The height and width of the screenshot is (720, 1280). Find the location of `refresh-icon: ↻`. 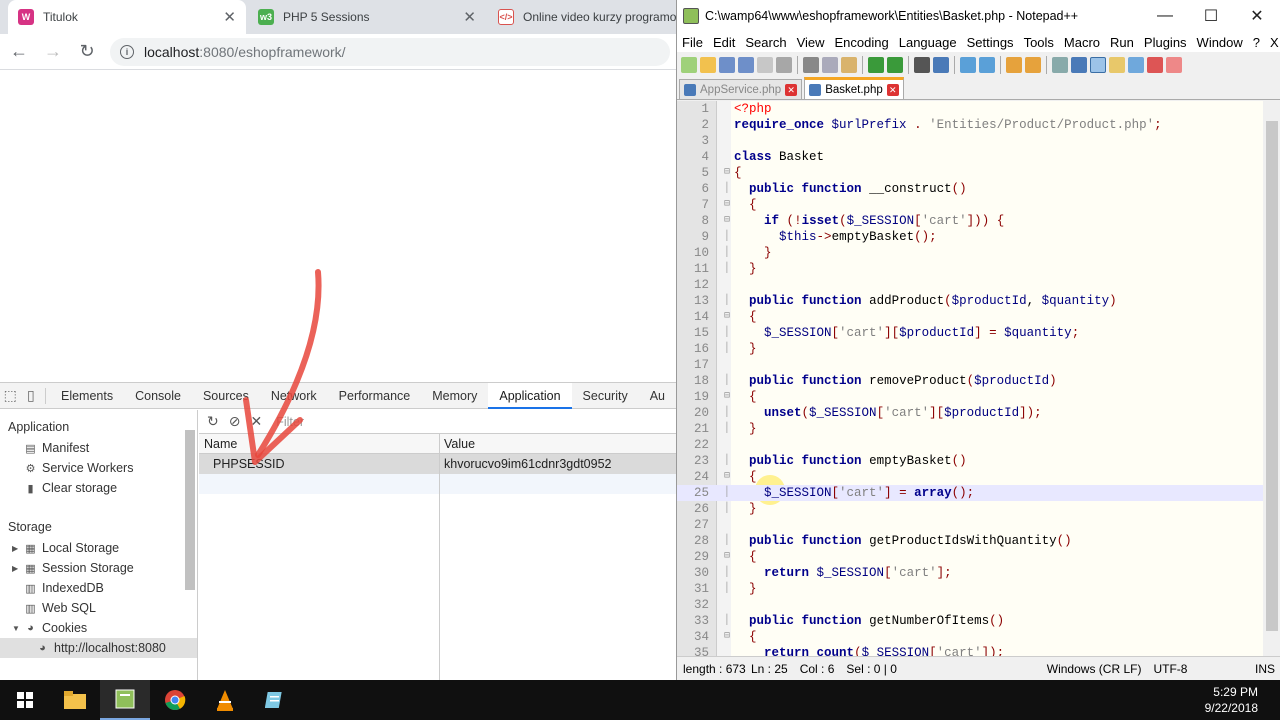

refresh-icon: ↻ is located at coordinates (213, 421).